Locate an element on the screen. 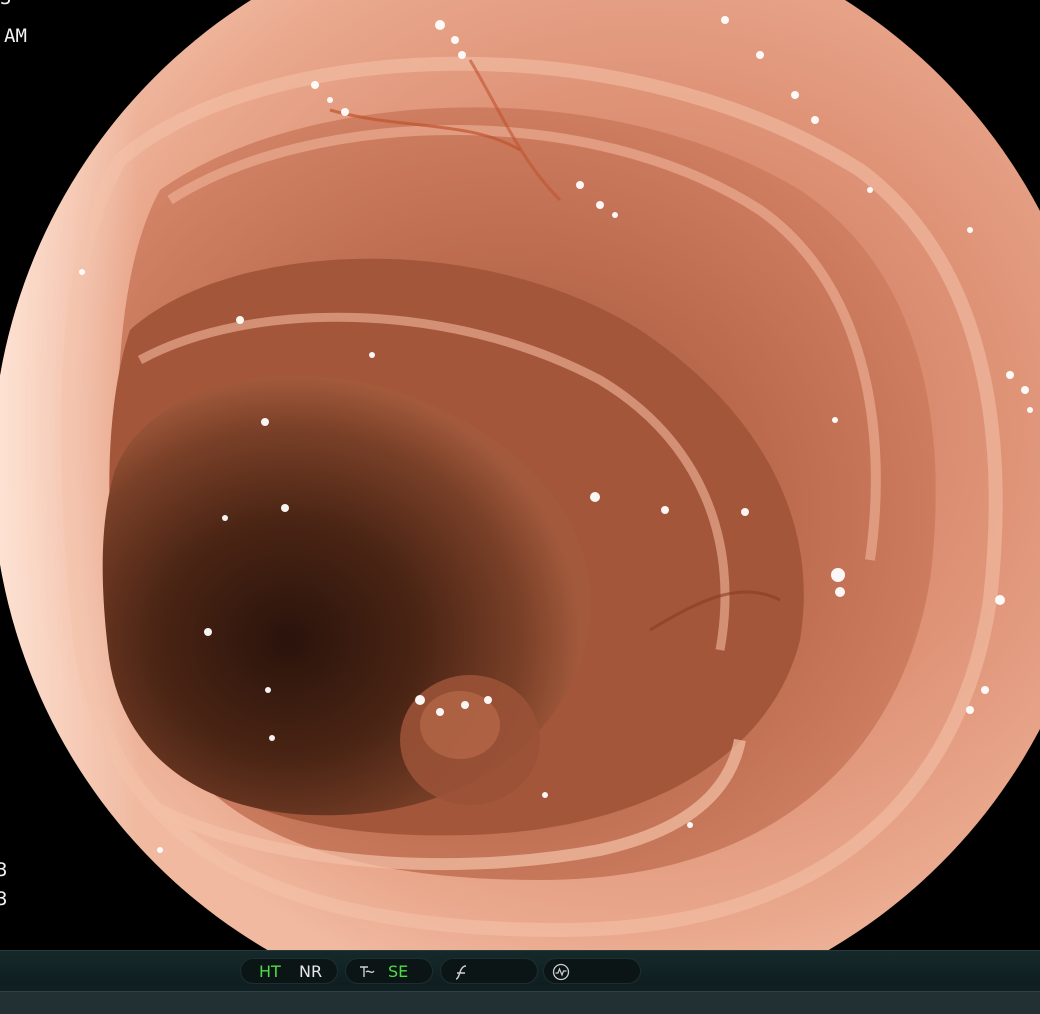  overlay-left-text-1: 3 is located at coordinates (4, 870).